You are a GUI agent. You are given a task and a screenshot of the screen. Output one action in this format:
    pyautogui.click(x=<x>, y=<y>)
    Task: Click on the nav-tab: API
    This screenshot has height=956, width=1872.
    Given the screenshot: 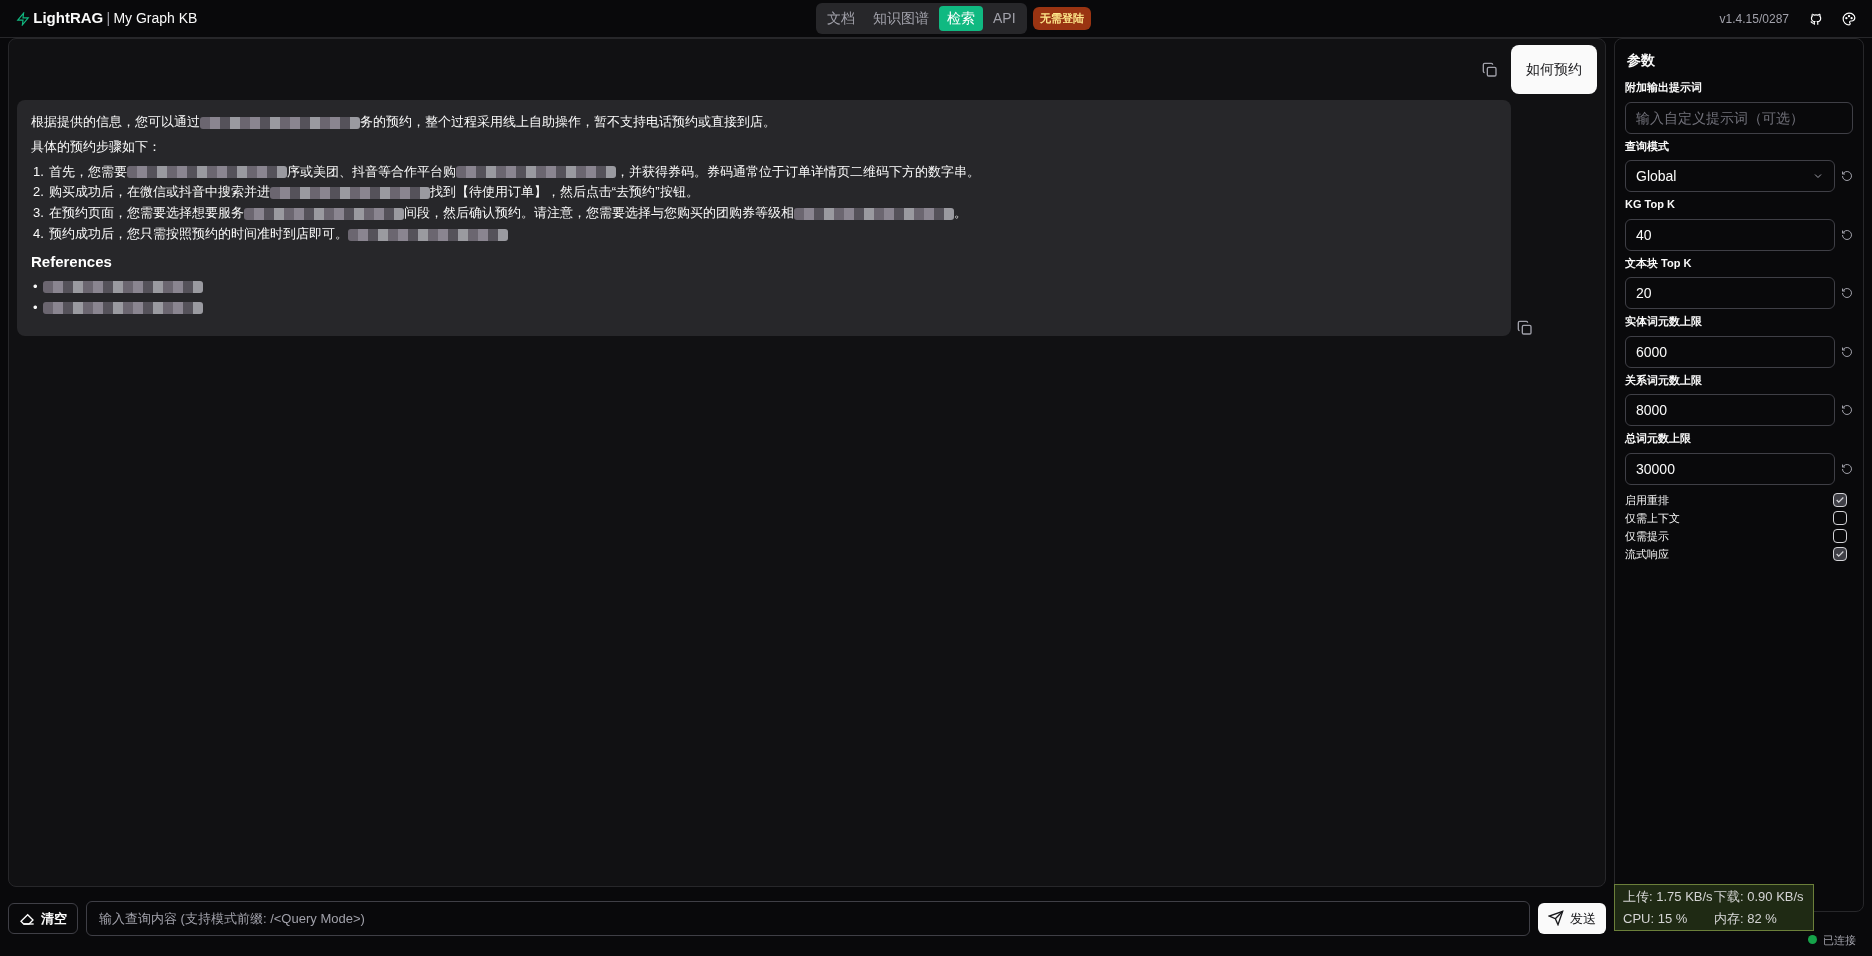 What is the action you would take?
    pyautogui.click(x=1004, y=18)
    